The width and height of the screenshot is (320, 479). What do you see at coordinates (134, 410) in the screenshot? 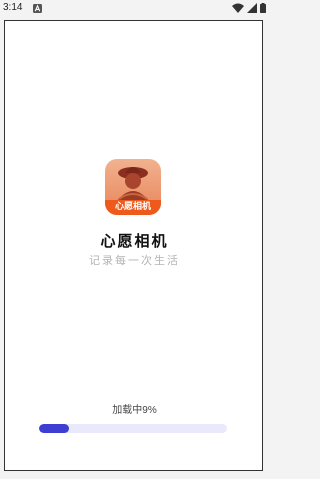
I see `loading-label: 加载中9%` at bounding box center [134, 410].